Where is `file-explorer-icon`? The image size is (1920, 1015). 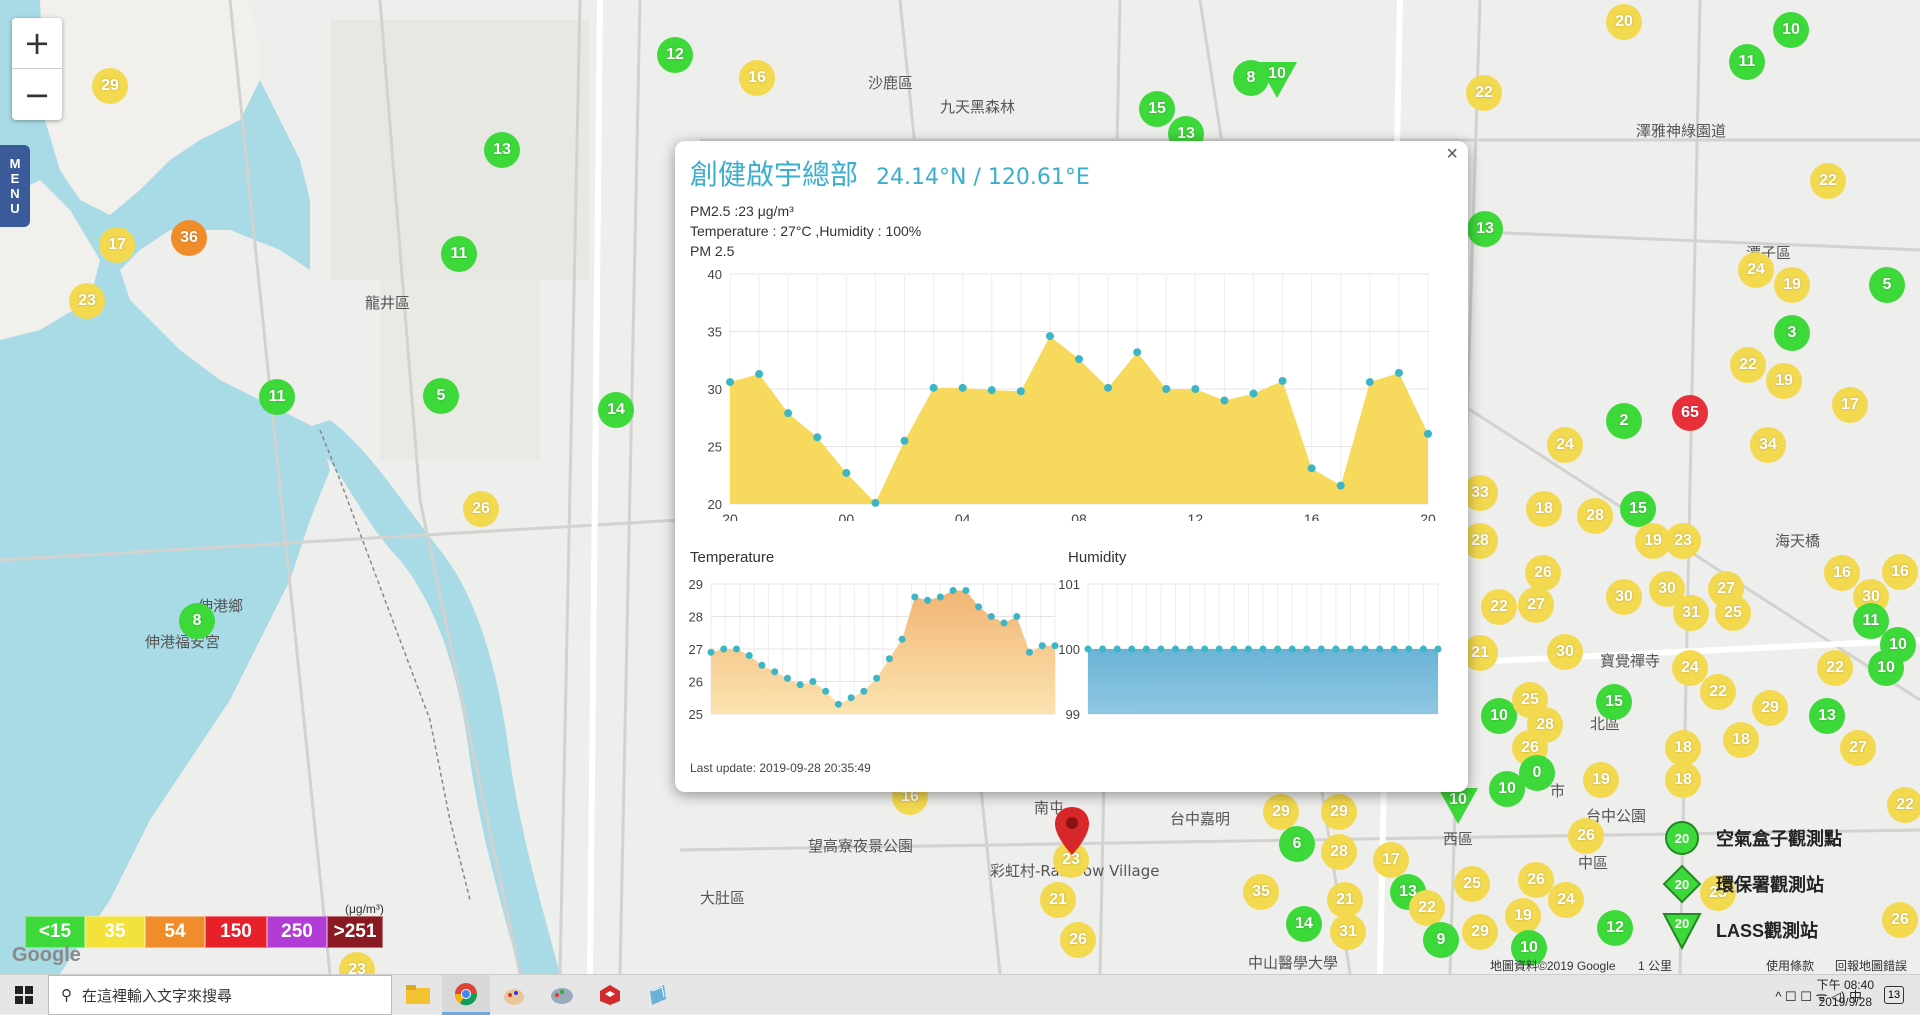 file-explorer-icon is located at coordinates (418, 995).